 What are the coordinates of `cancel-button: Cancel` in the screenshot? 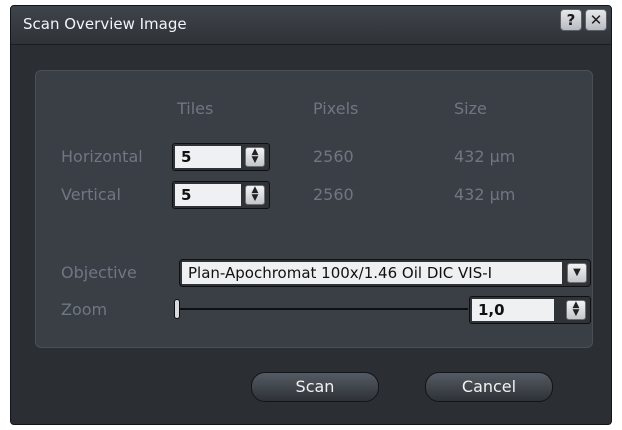 It's located at (489, 387).